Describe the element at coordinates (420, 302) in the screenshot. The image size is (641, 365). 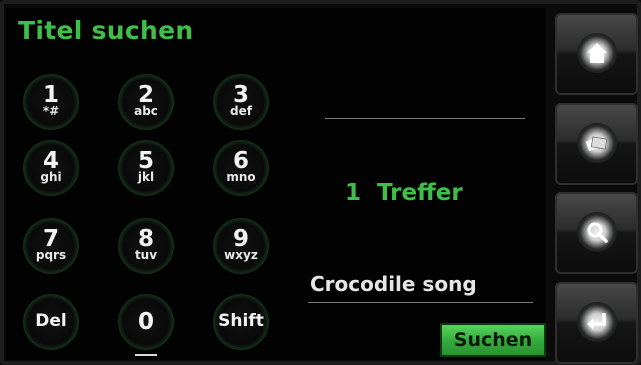
I see `input-underline` at that location.